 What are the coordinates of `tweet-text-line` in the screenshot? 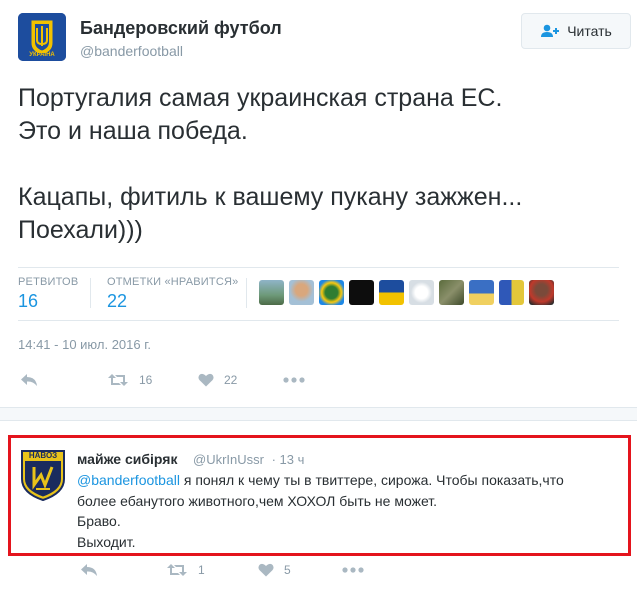 It's located at (320, 164).